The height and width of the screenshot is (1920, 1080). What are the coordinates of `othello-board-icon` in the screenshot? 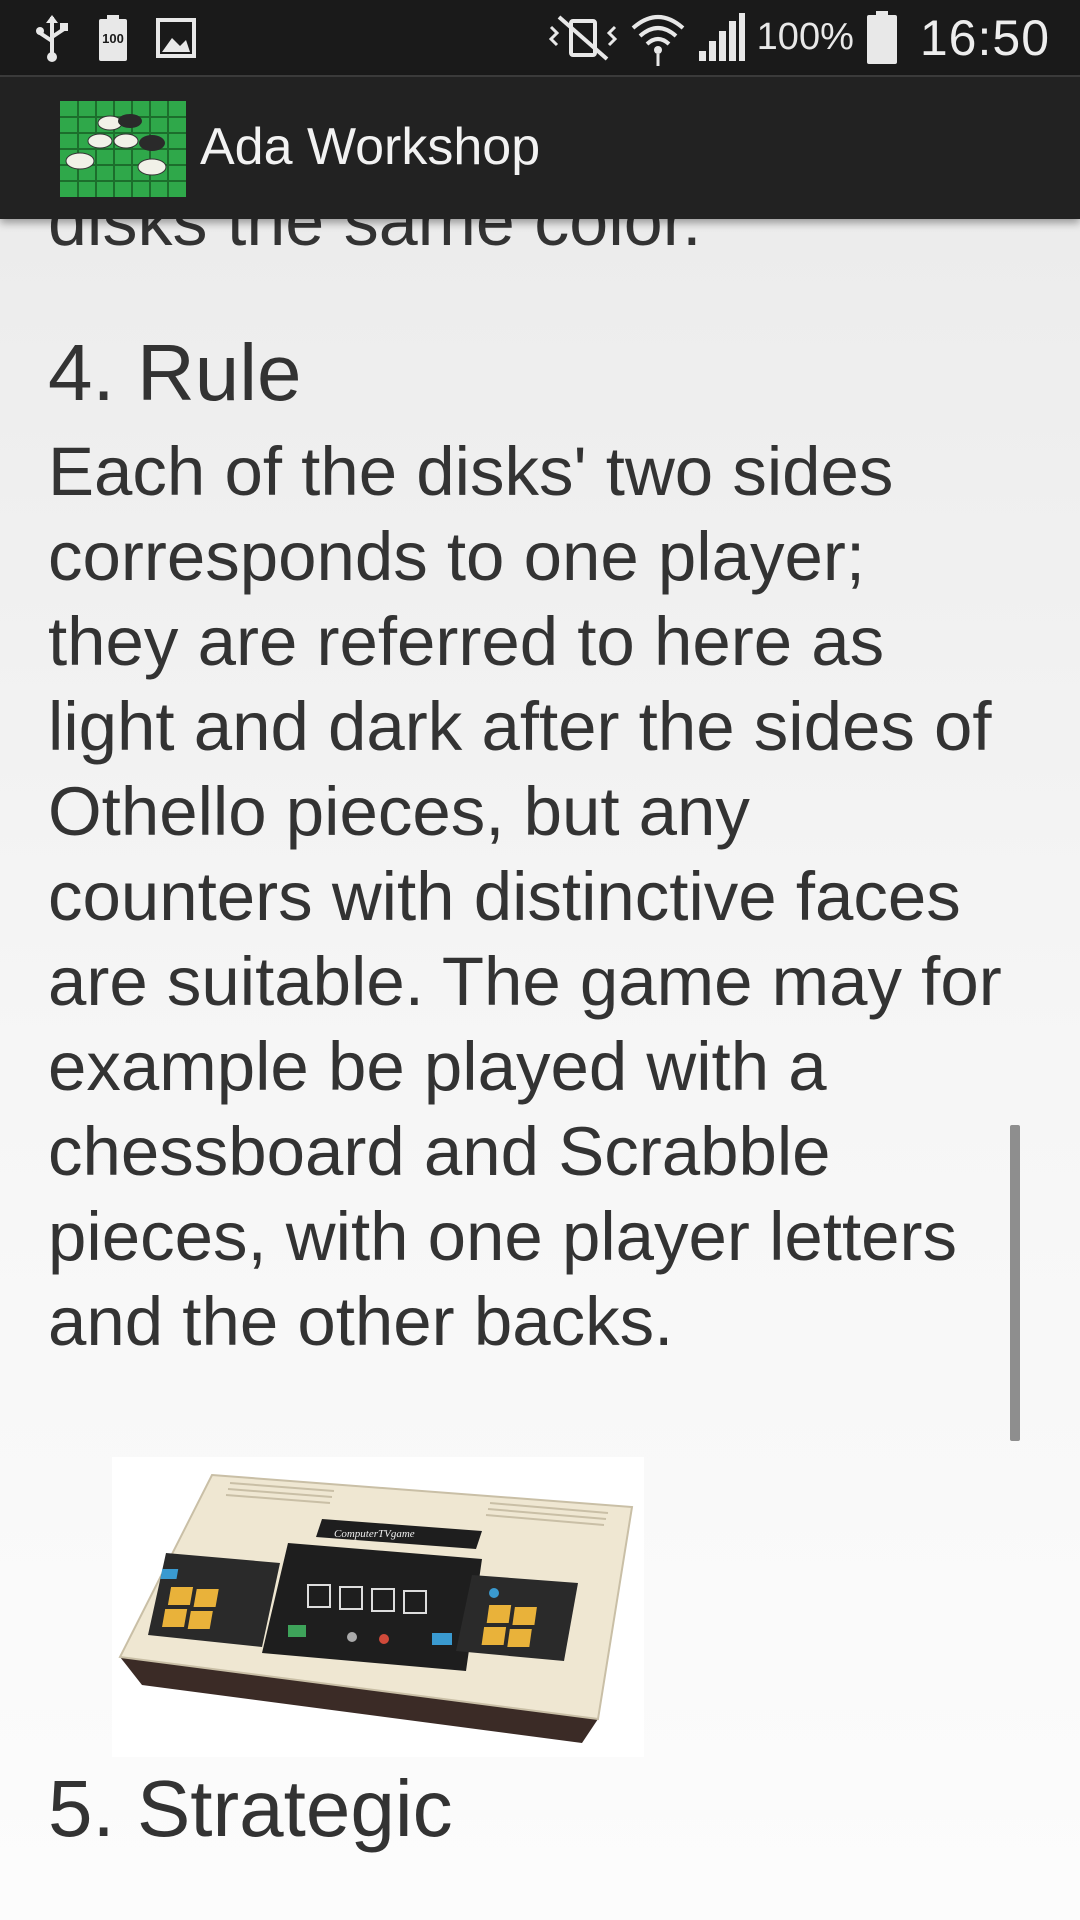 It's located at (123, 149).